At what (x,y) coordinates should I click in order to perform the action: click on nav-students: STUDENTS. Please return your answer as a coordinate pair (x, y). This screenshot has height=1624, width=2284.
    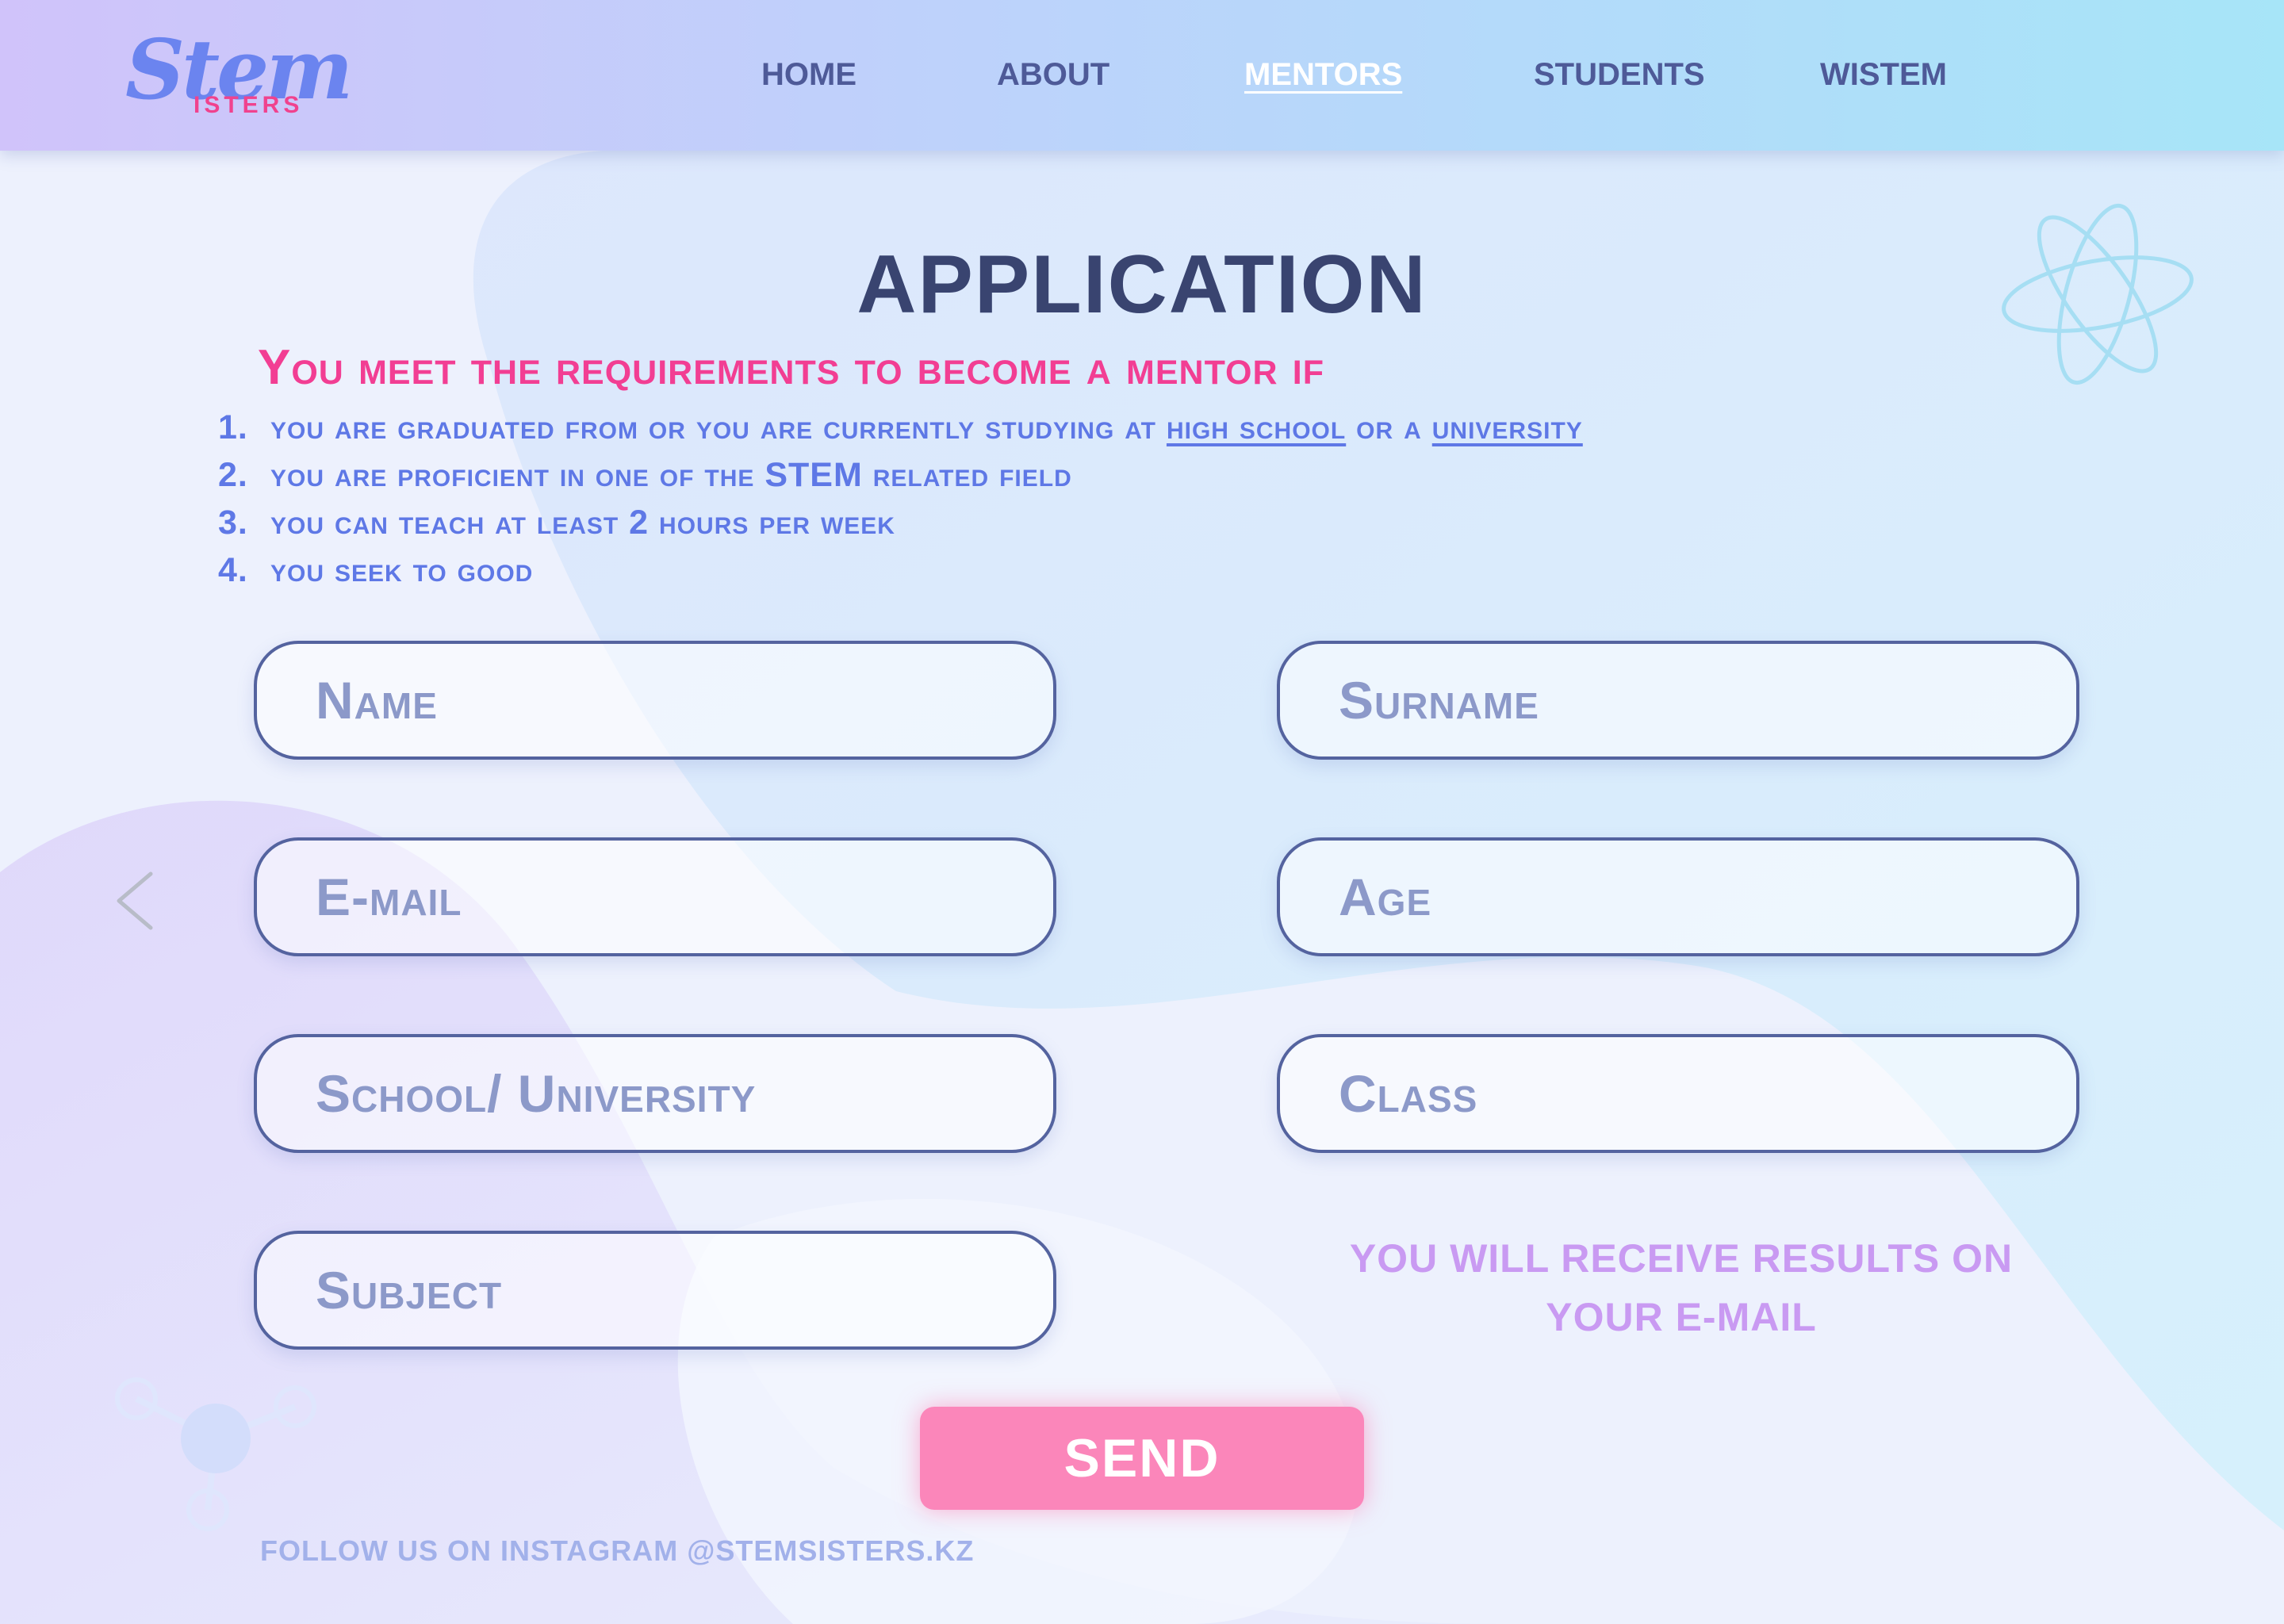
    Looking at the image, I should click on (1619, 75).